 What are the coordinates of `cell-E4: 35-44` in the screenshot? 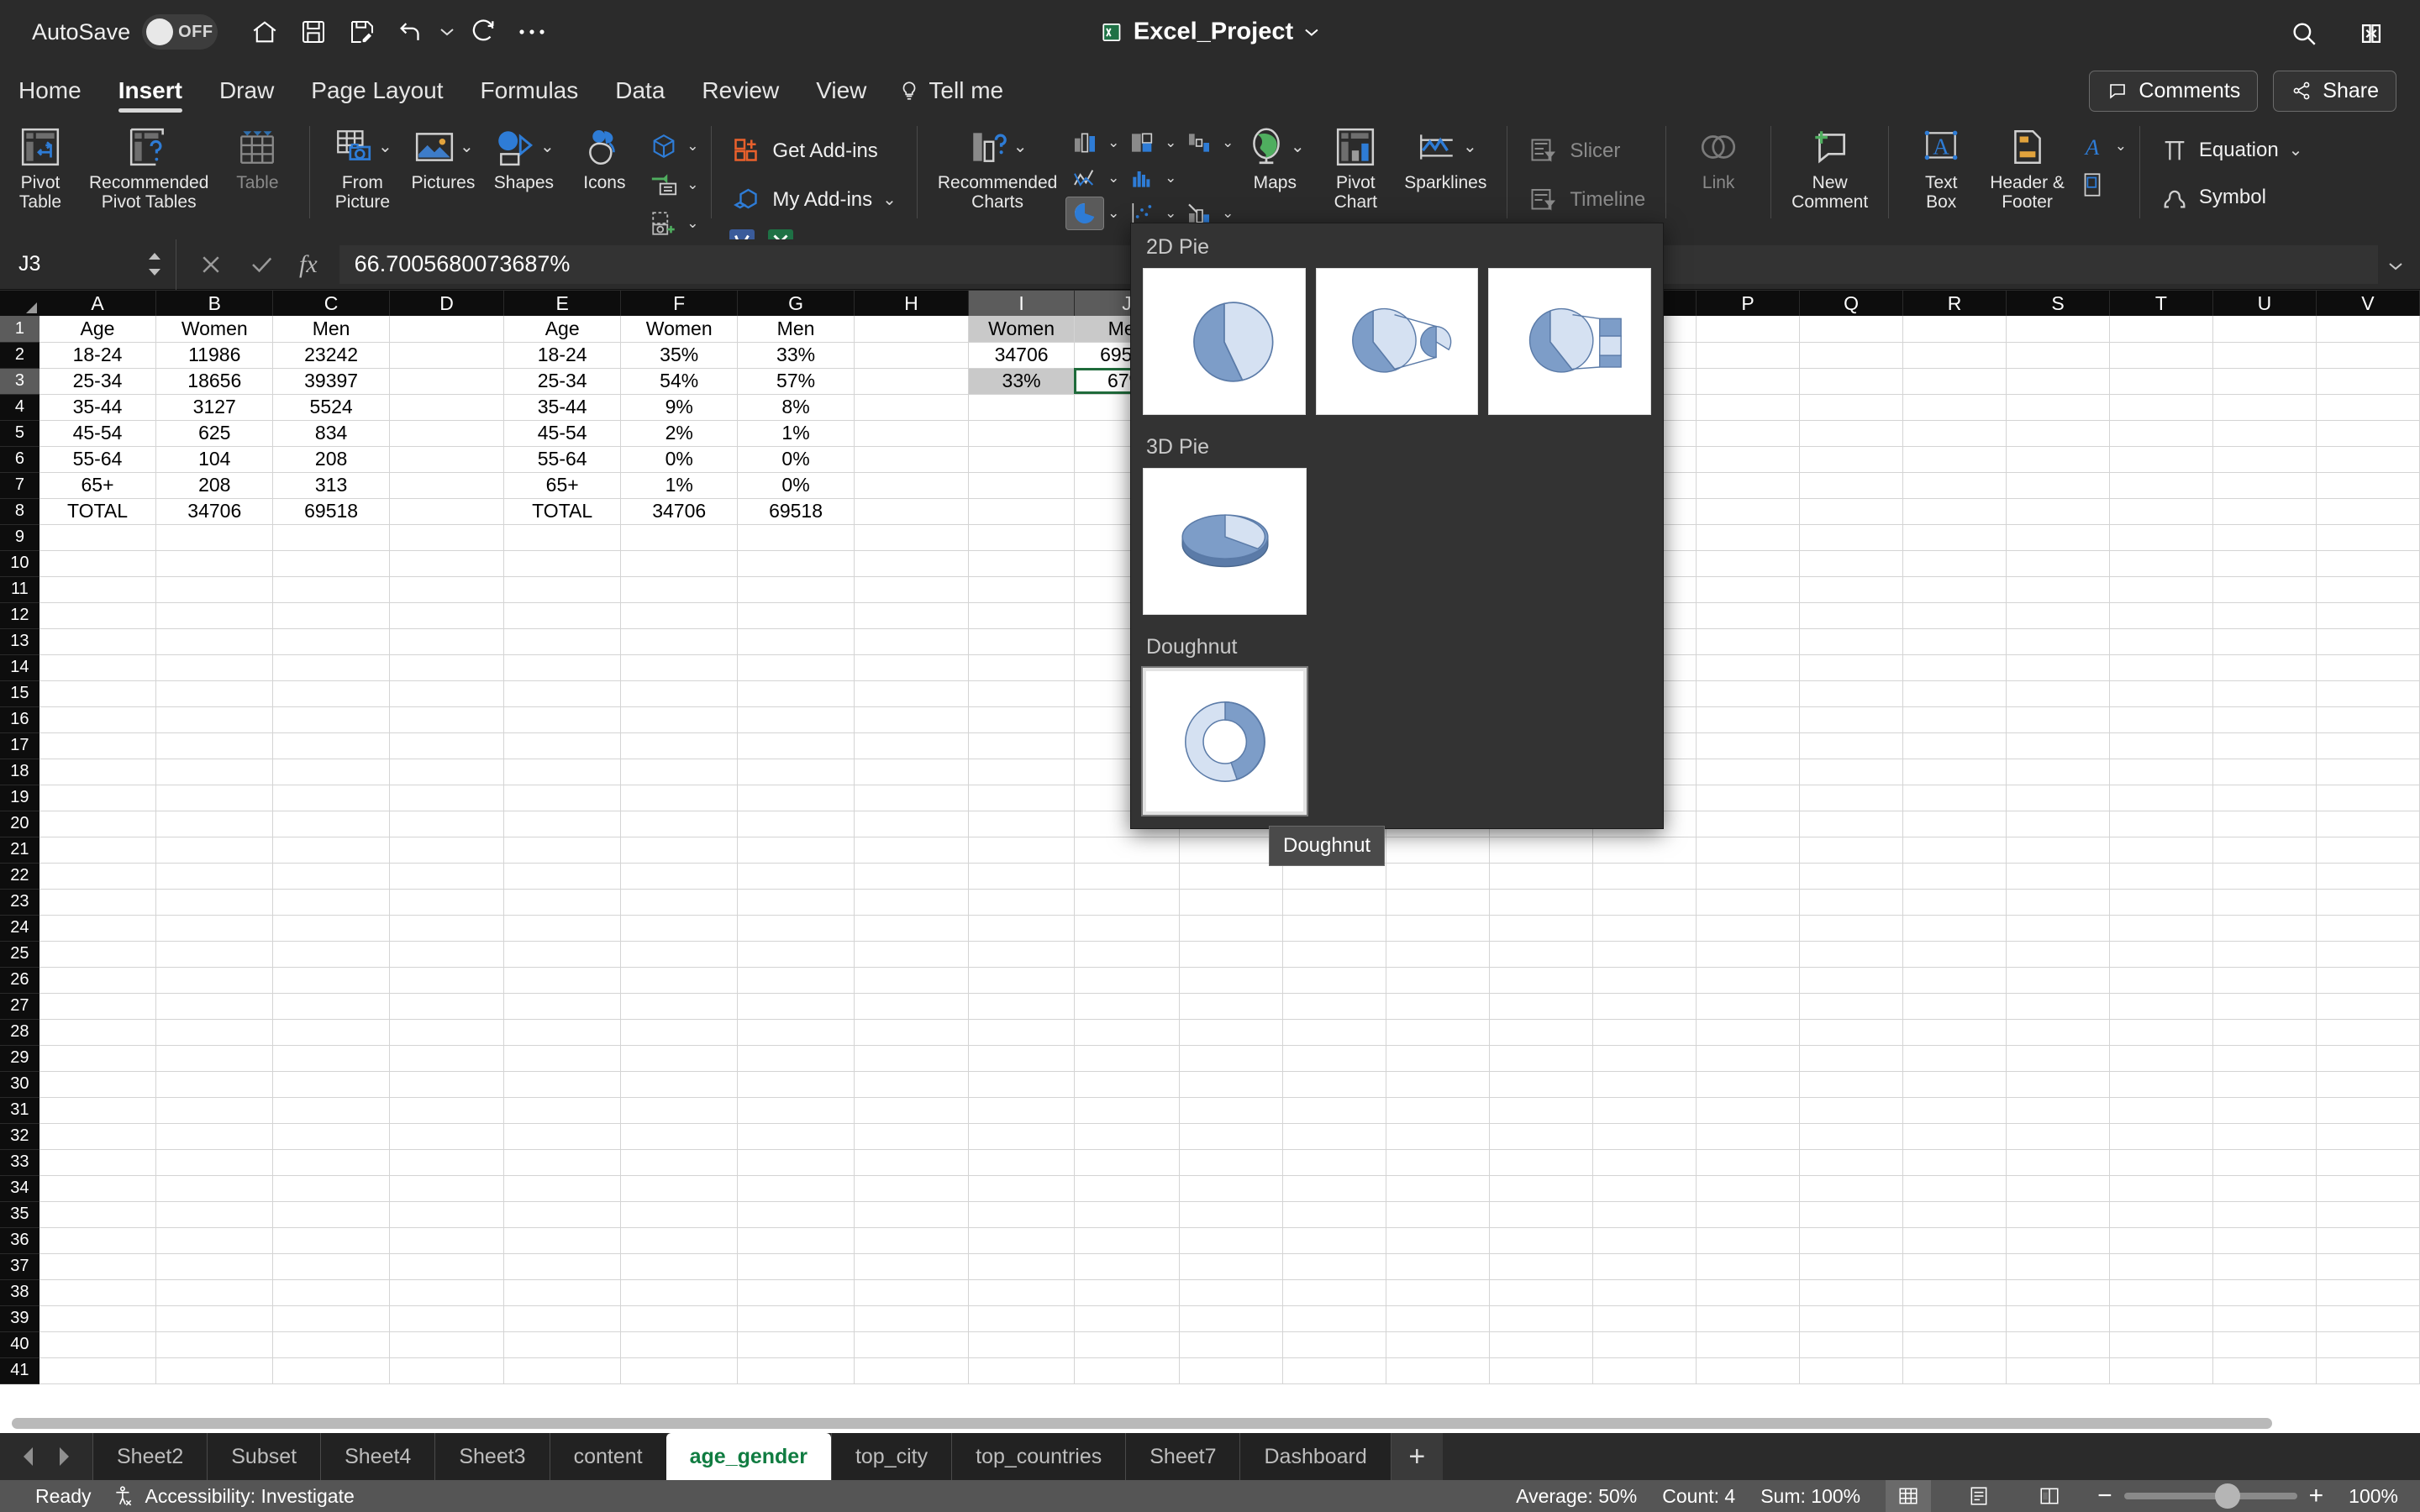 It's located at (562, 407).